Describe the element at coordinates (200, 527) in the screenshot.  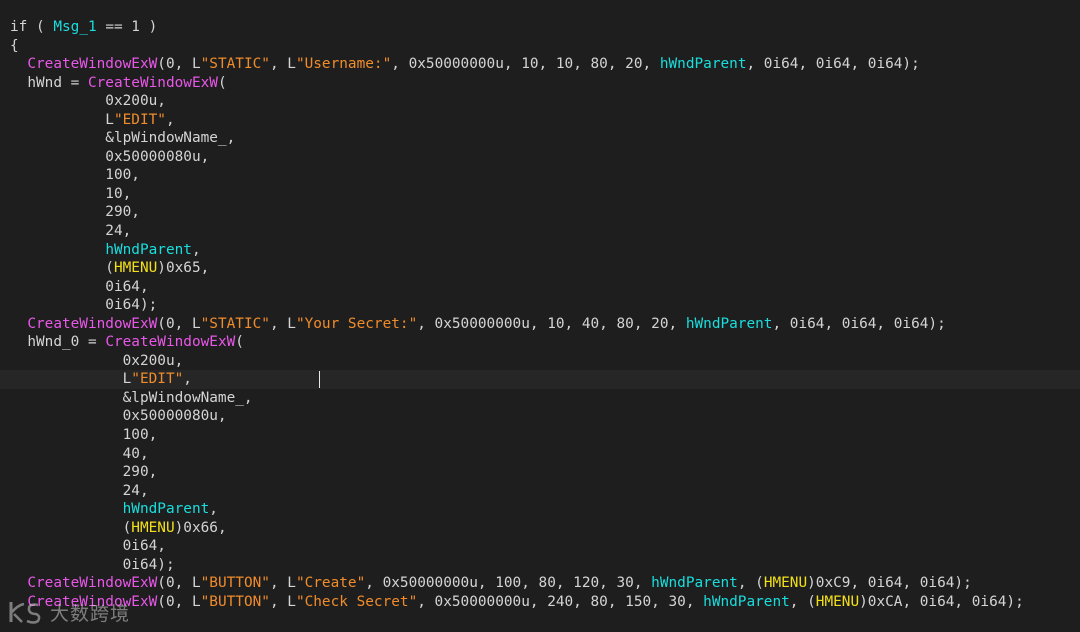
I see `code-text: )0x66,` at that location.